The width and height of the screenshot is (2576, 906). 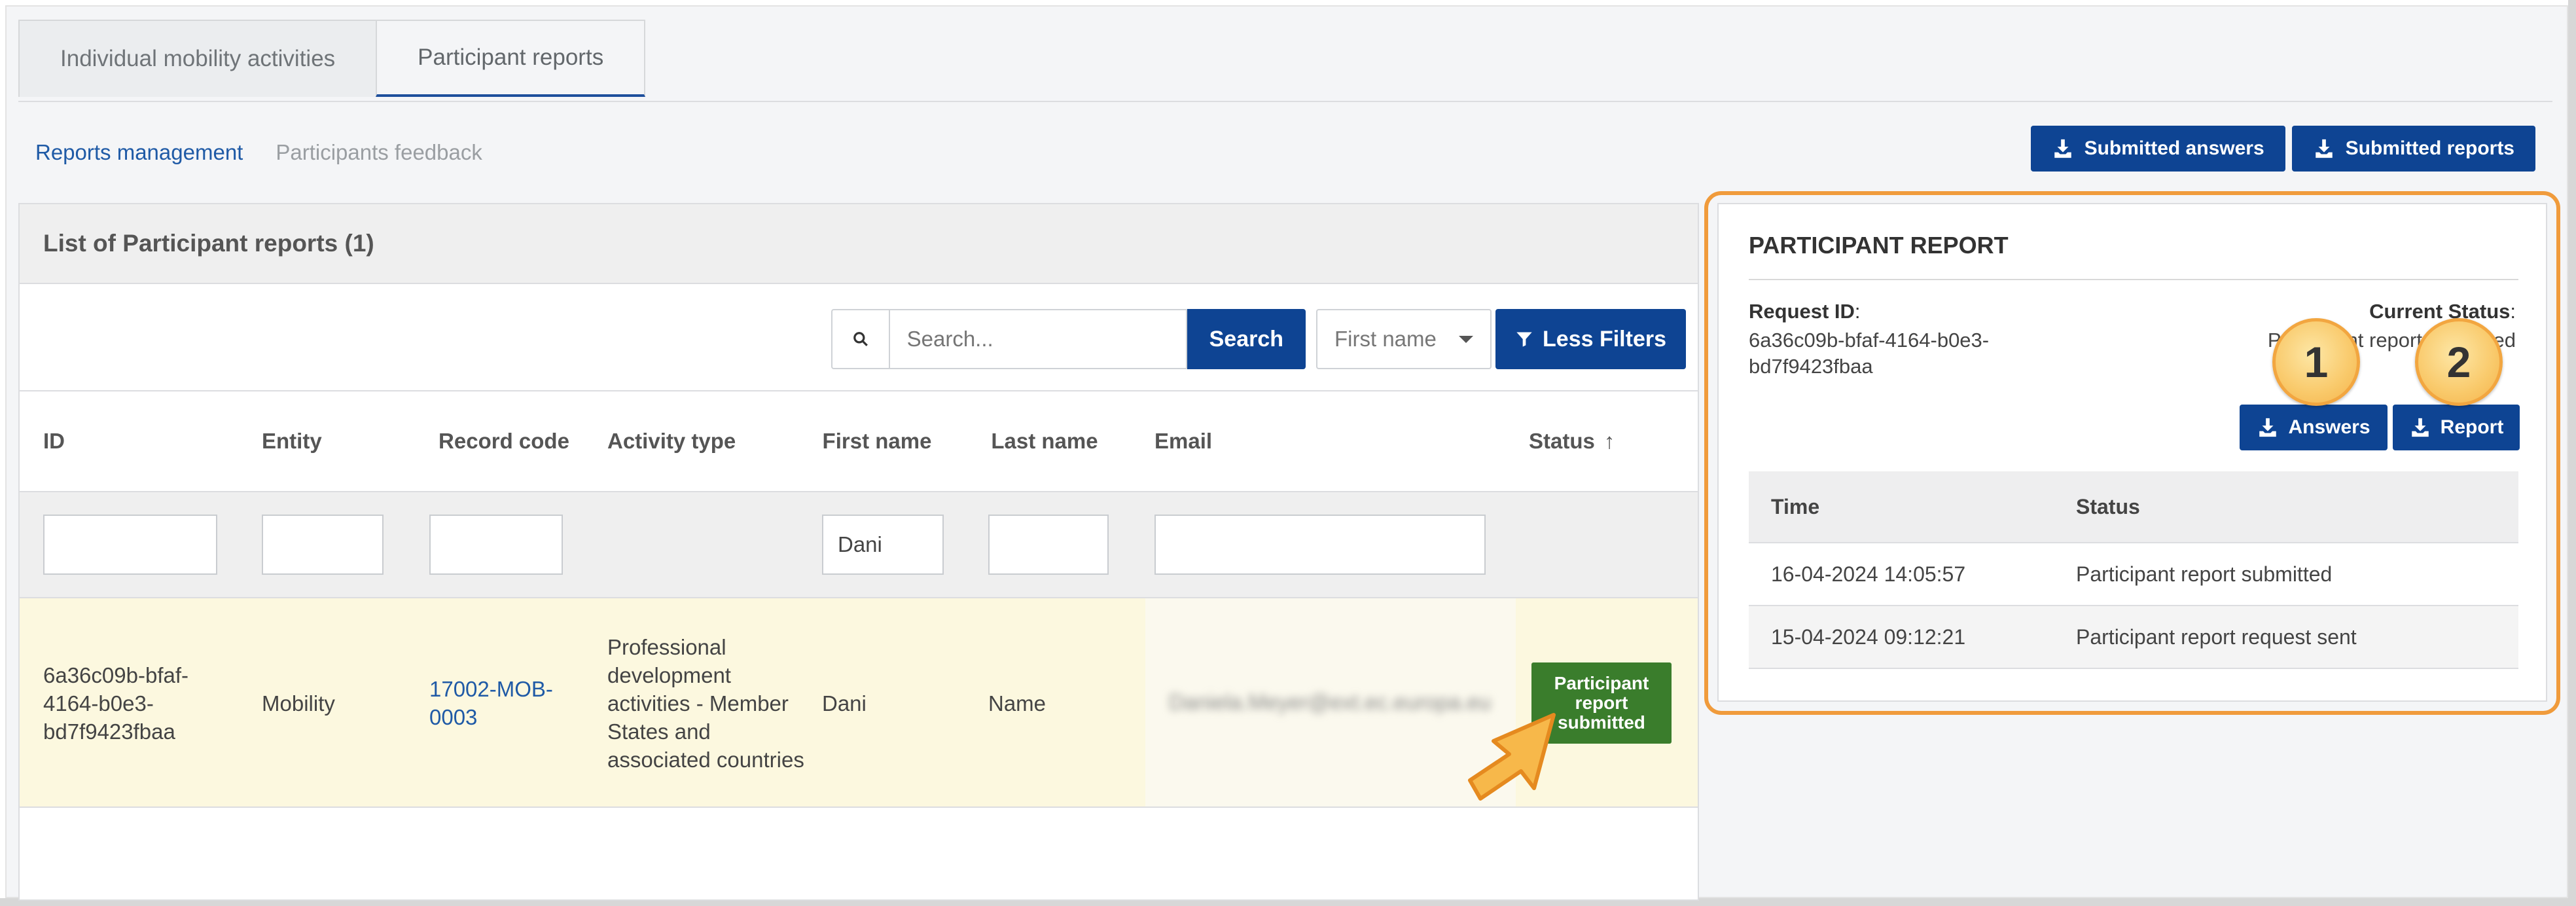 What do you see at coordinates (292, 441) in the screenshot?
I see `column-header-entity: Entity` at bounding box center [292, 441].